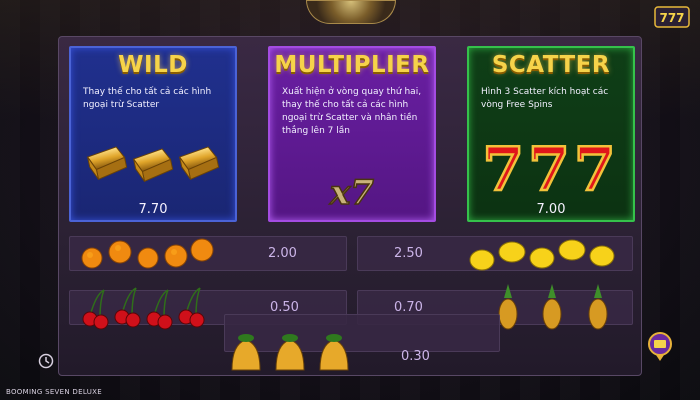  I want to click on bells-icon, so click(290, 352).